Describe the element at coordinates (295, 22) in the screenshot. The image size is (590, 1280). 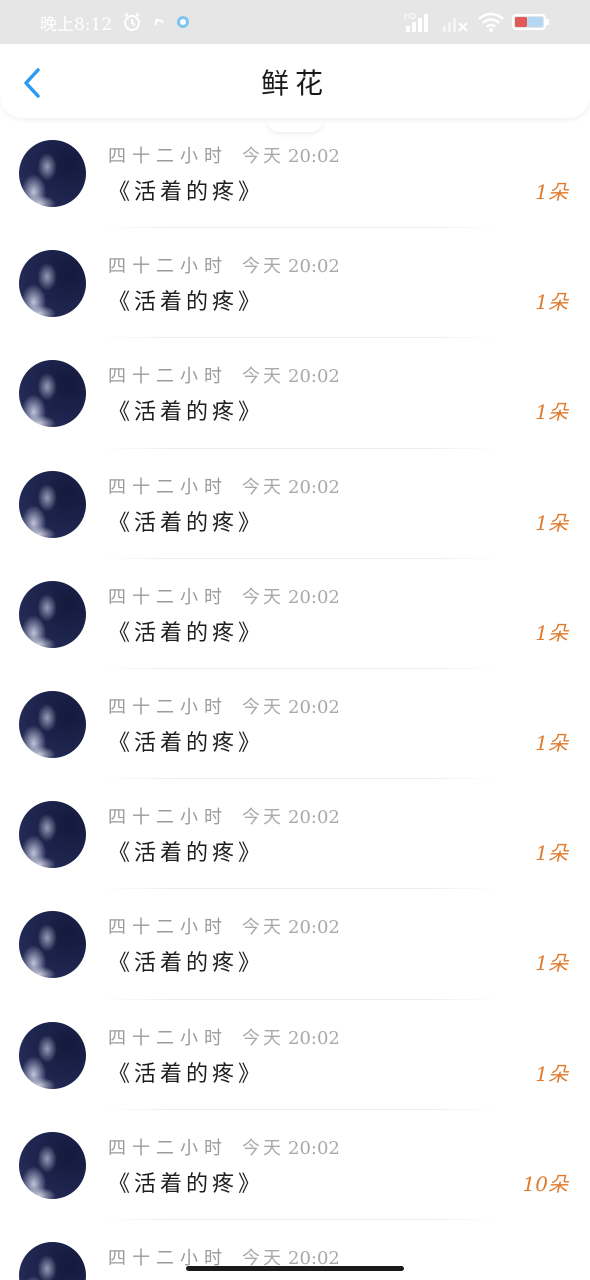
I see `status-bar: 晚上8:12 HD` at that location.